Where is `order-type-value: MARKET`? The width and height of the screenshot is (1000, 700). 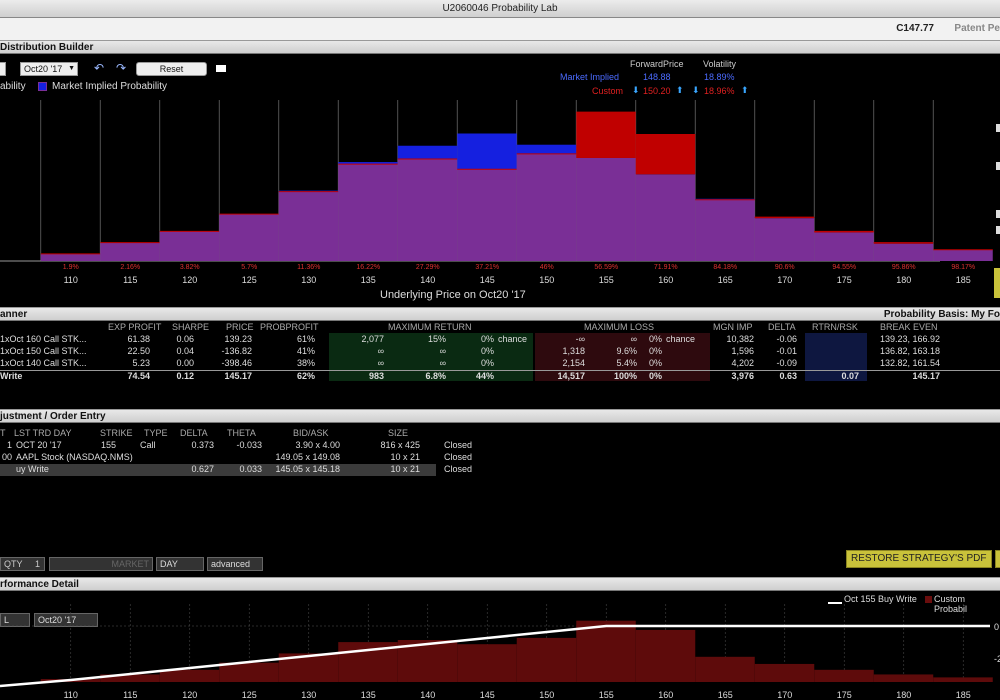
order-type-value: MARKET is located at coordinates (130, 564).